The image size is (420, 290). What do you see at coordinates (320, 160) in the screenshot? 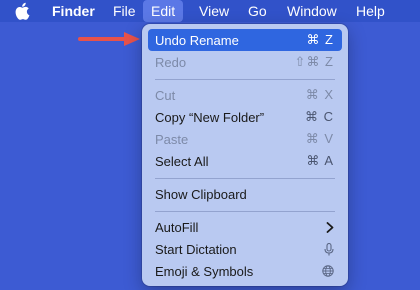
I see `menu-item-shortcut: ⌘ A` at bounding box center [320, 160].